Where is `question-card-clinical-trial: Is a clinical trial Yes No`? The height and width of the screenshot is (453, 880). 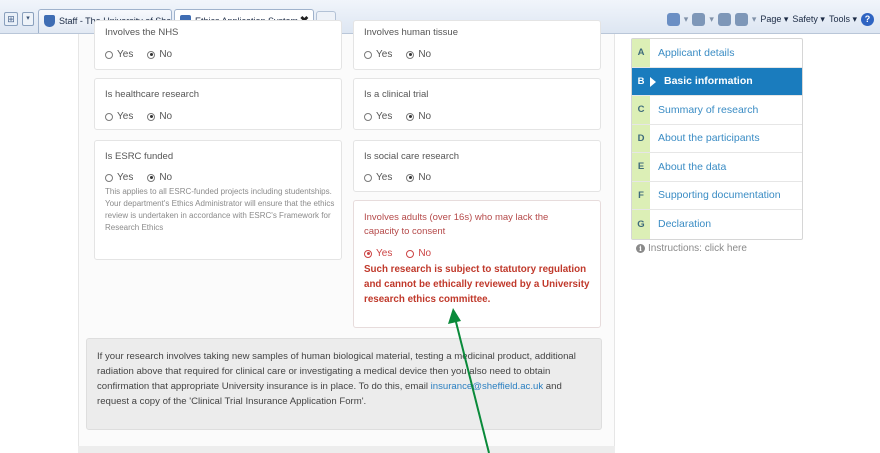 question-card-clinical-trial: Is a clinical trial Yes No is located at coordinates (477, 104).